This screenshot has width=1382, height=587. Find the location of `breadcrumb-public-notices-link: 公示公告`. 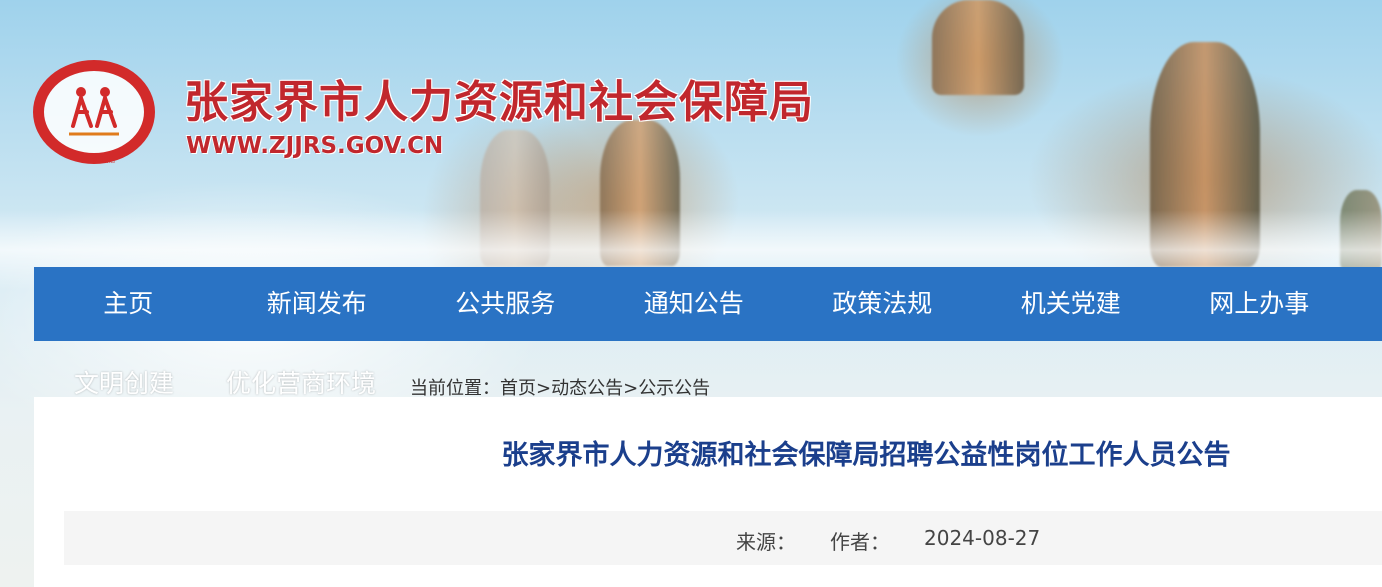

breadcrumb-public-notices-link: 公示公告 is located at coordinates (674, 388).